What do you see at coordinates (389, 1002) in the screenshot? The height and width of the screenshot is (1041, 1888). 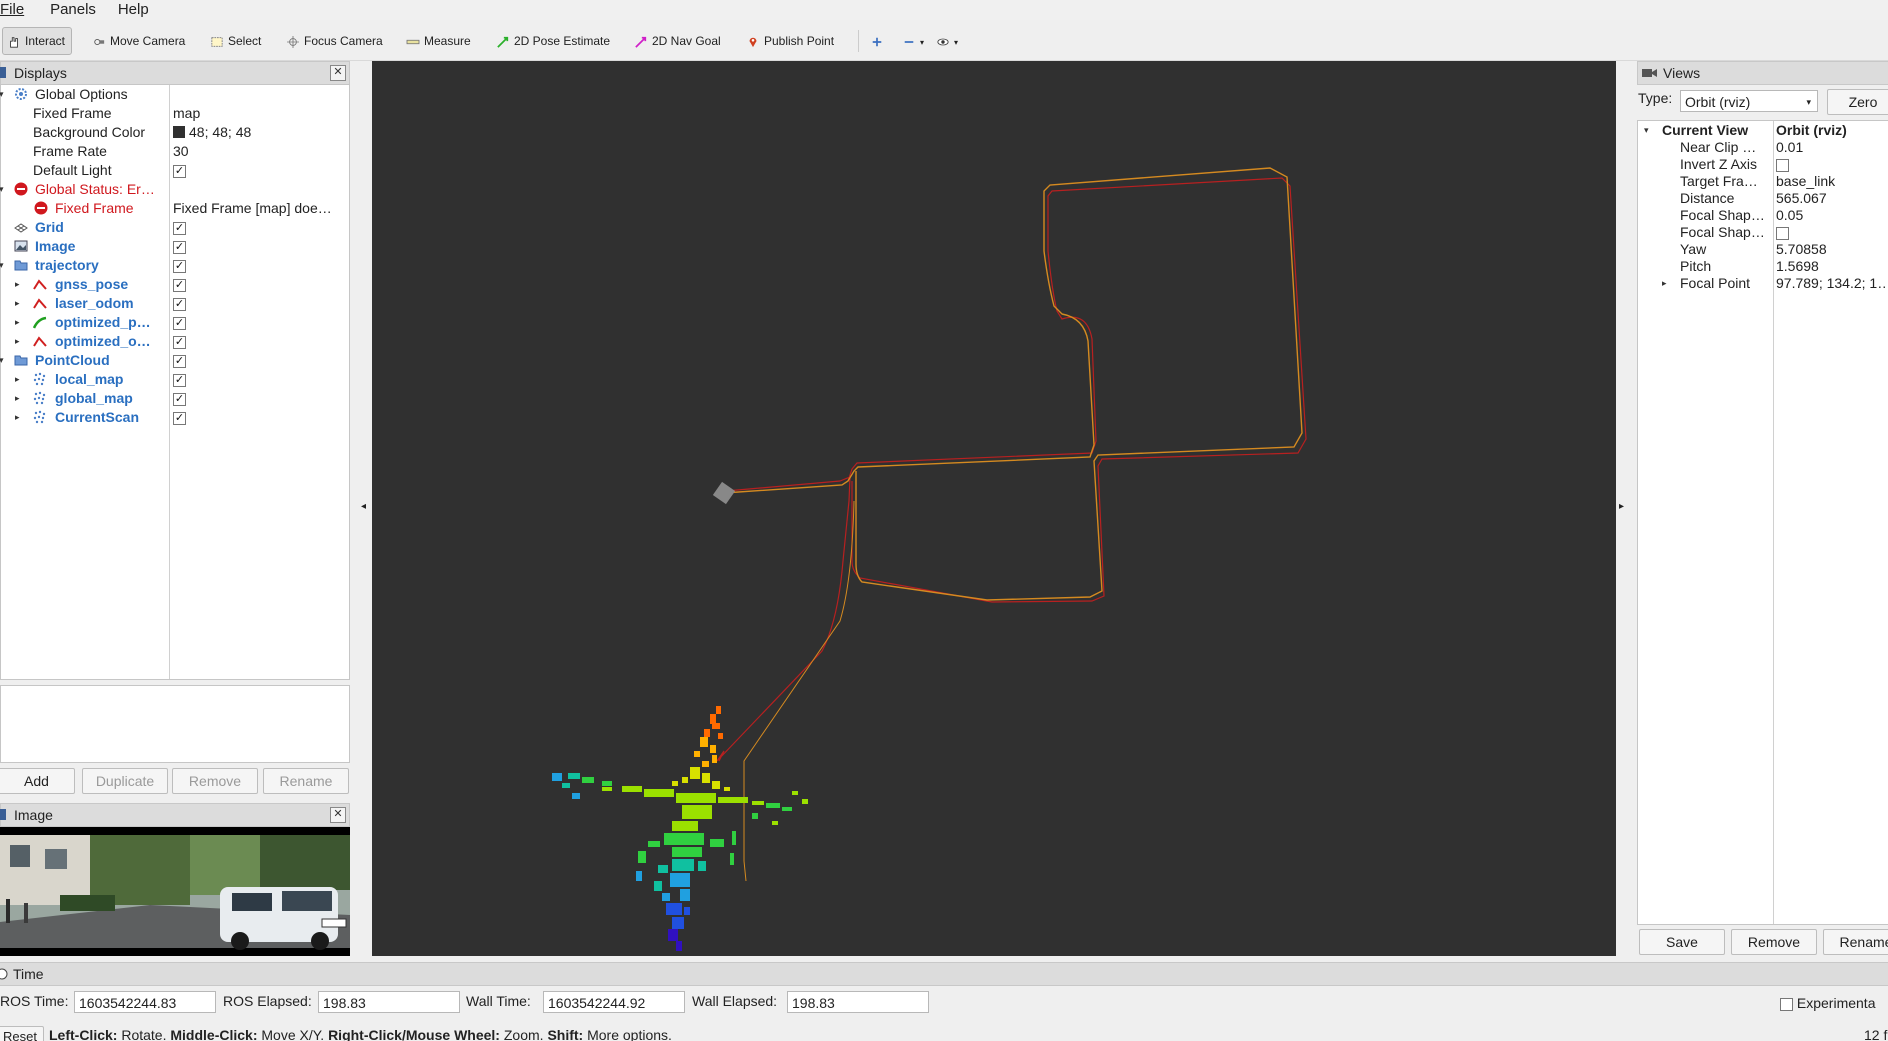 I see `ros-elapsed-field: 198.83` at bounding box center [389, 1002].